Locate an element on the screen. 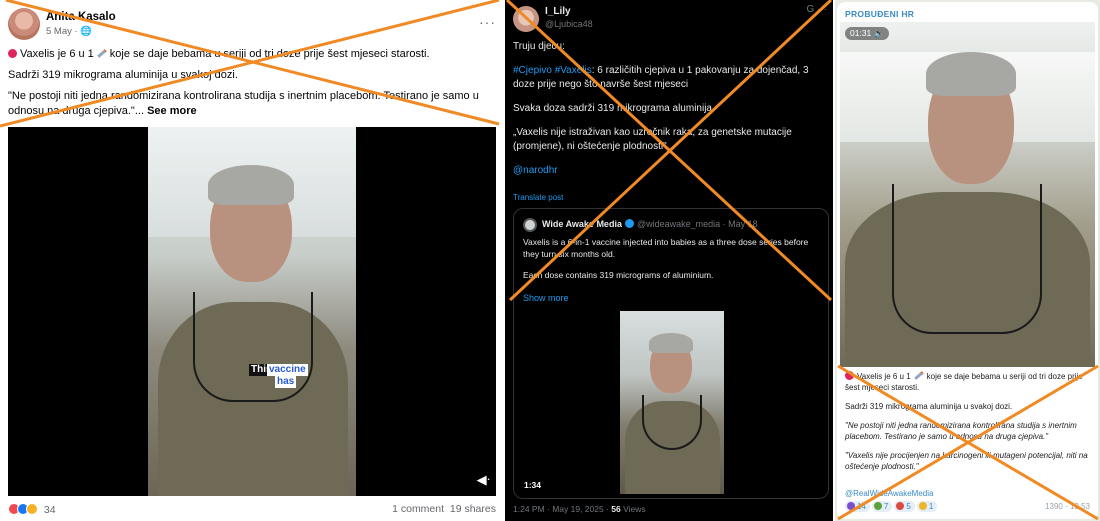 This screenshot has width=1100, height=521. display-name: I_Lily is located at coordinates (558, 11).